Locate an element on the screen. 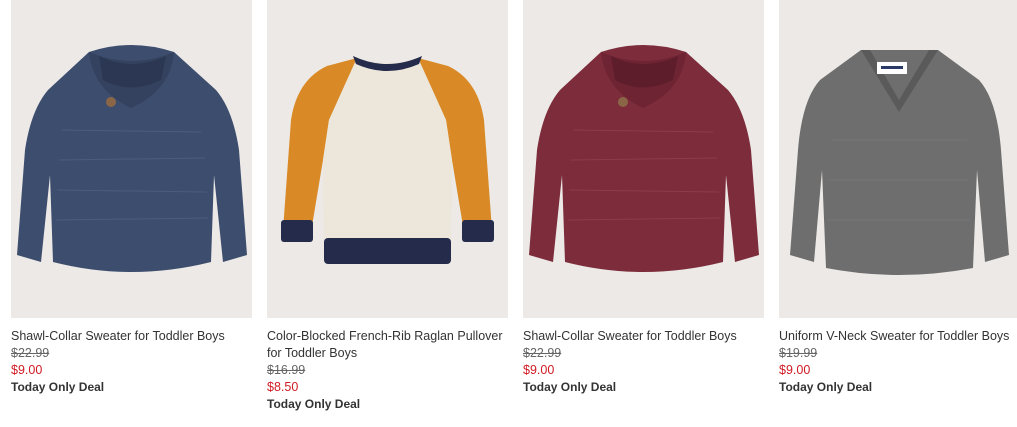 Image resolution: width=1017 pixels, height=427 pixels. product-name: Uniform V-Neck Sweater for Toddler Boys is located at coordinates (898, 336).